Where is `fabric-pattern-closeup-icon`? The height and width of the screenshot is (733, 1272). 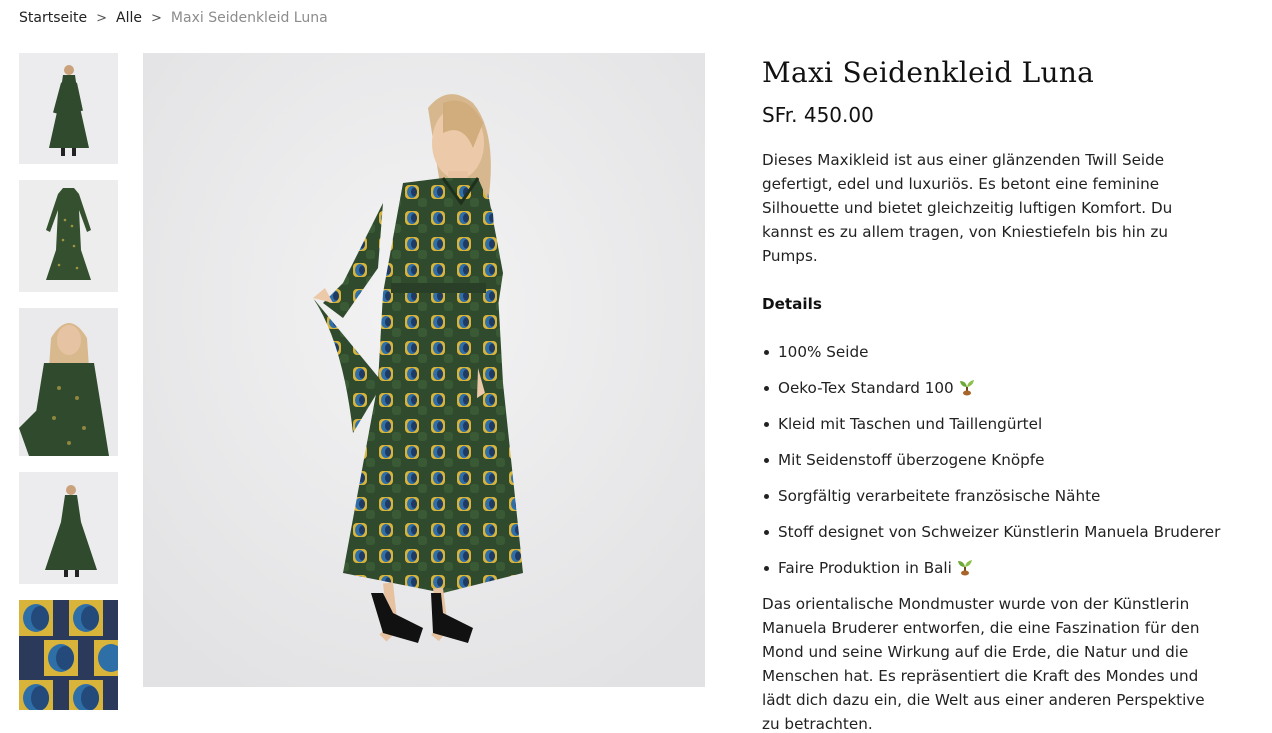 fabric-pattern-closeup-icon is located at coordinates (68, 655).